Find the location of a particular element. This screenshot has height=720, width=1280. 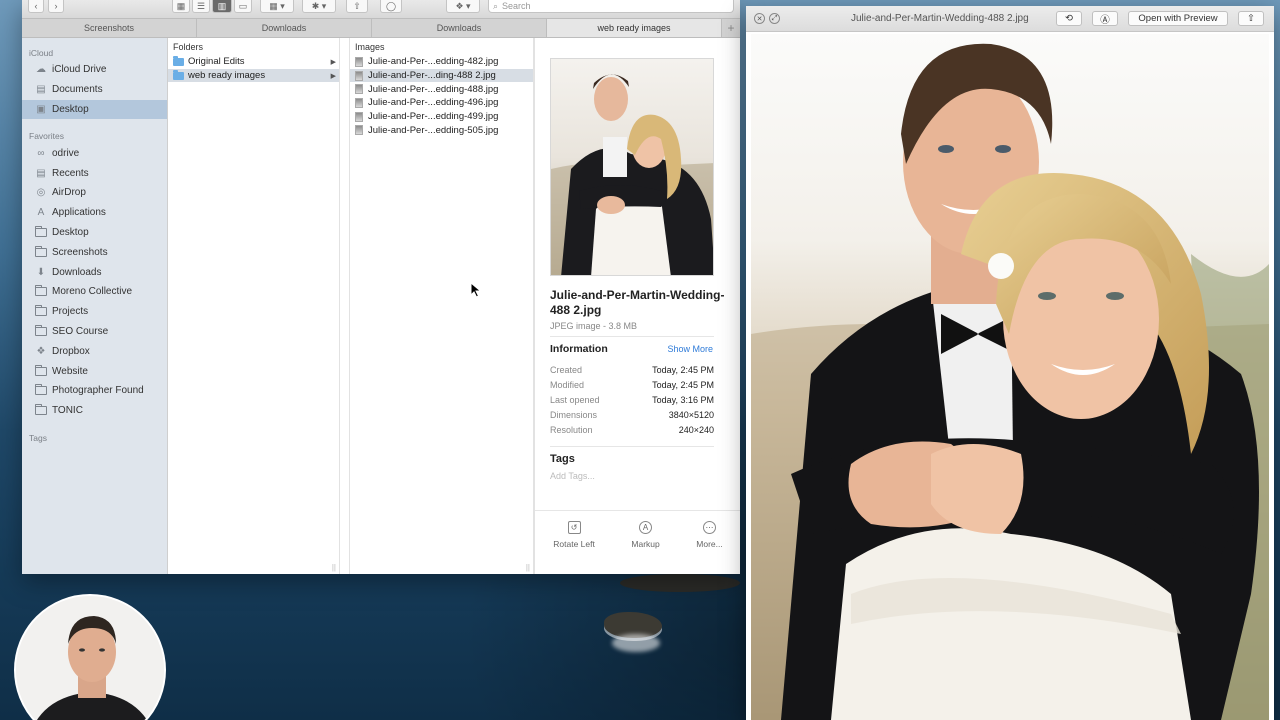

tag-icon: ◯ is located at coordinates (391, 5).